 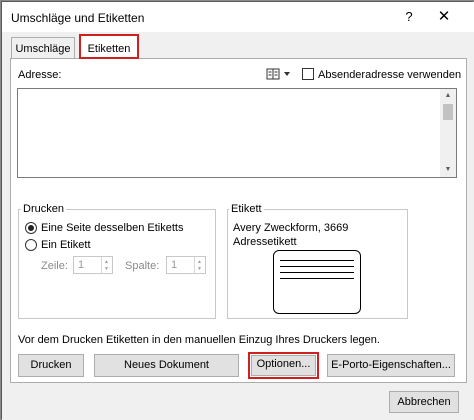 What do you see at coordinates (51, 365) in the screenshot?
I see `print-button: Drucken` at bounding box center [51, 365].